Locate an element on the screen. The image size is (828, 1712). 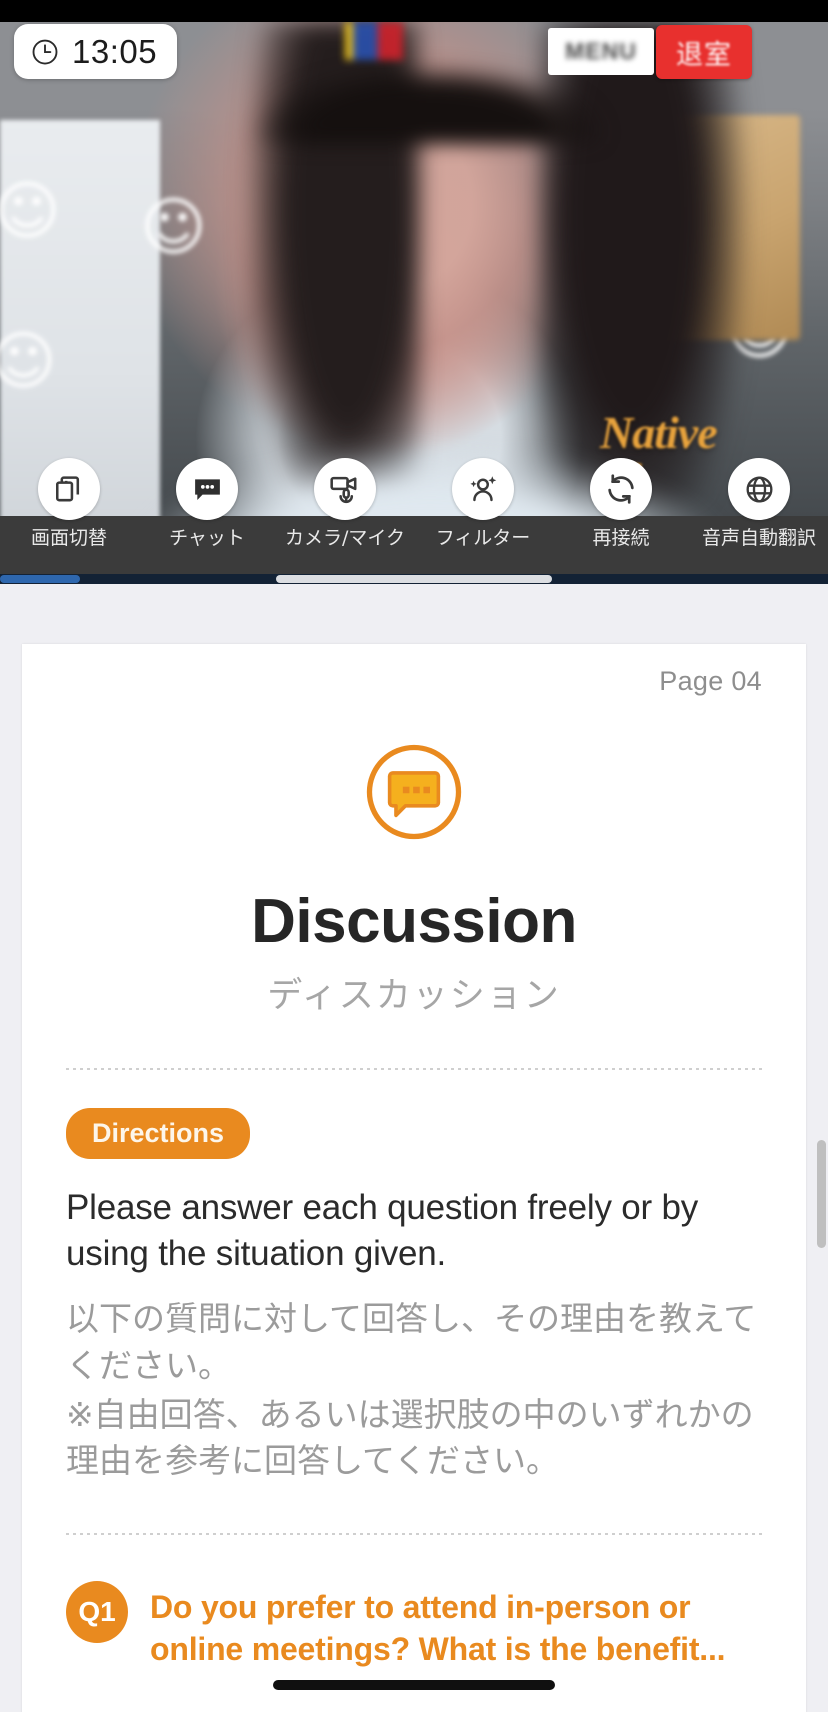
timer-value: 13:05 is located at coordinates (115, 51).